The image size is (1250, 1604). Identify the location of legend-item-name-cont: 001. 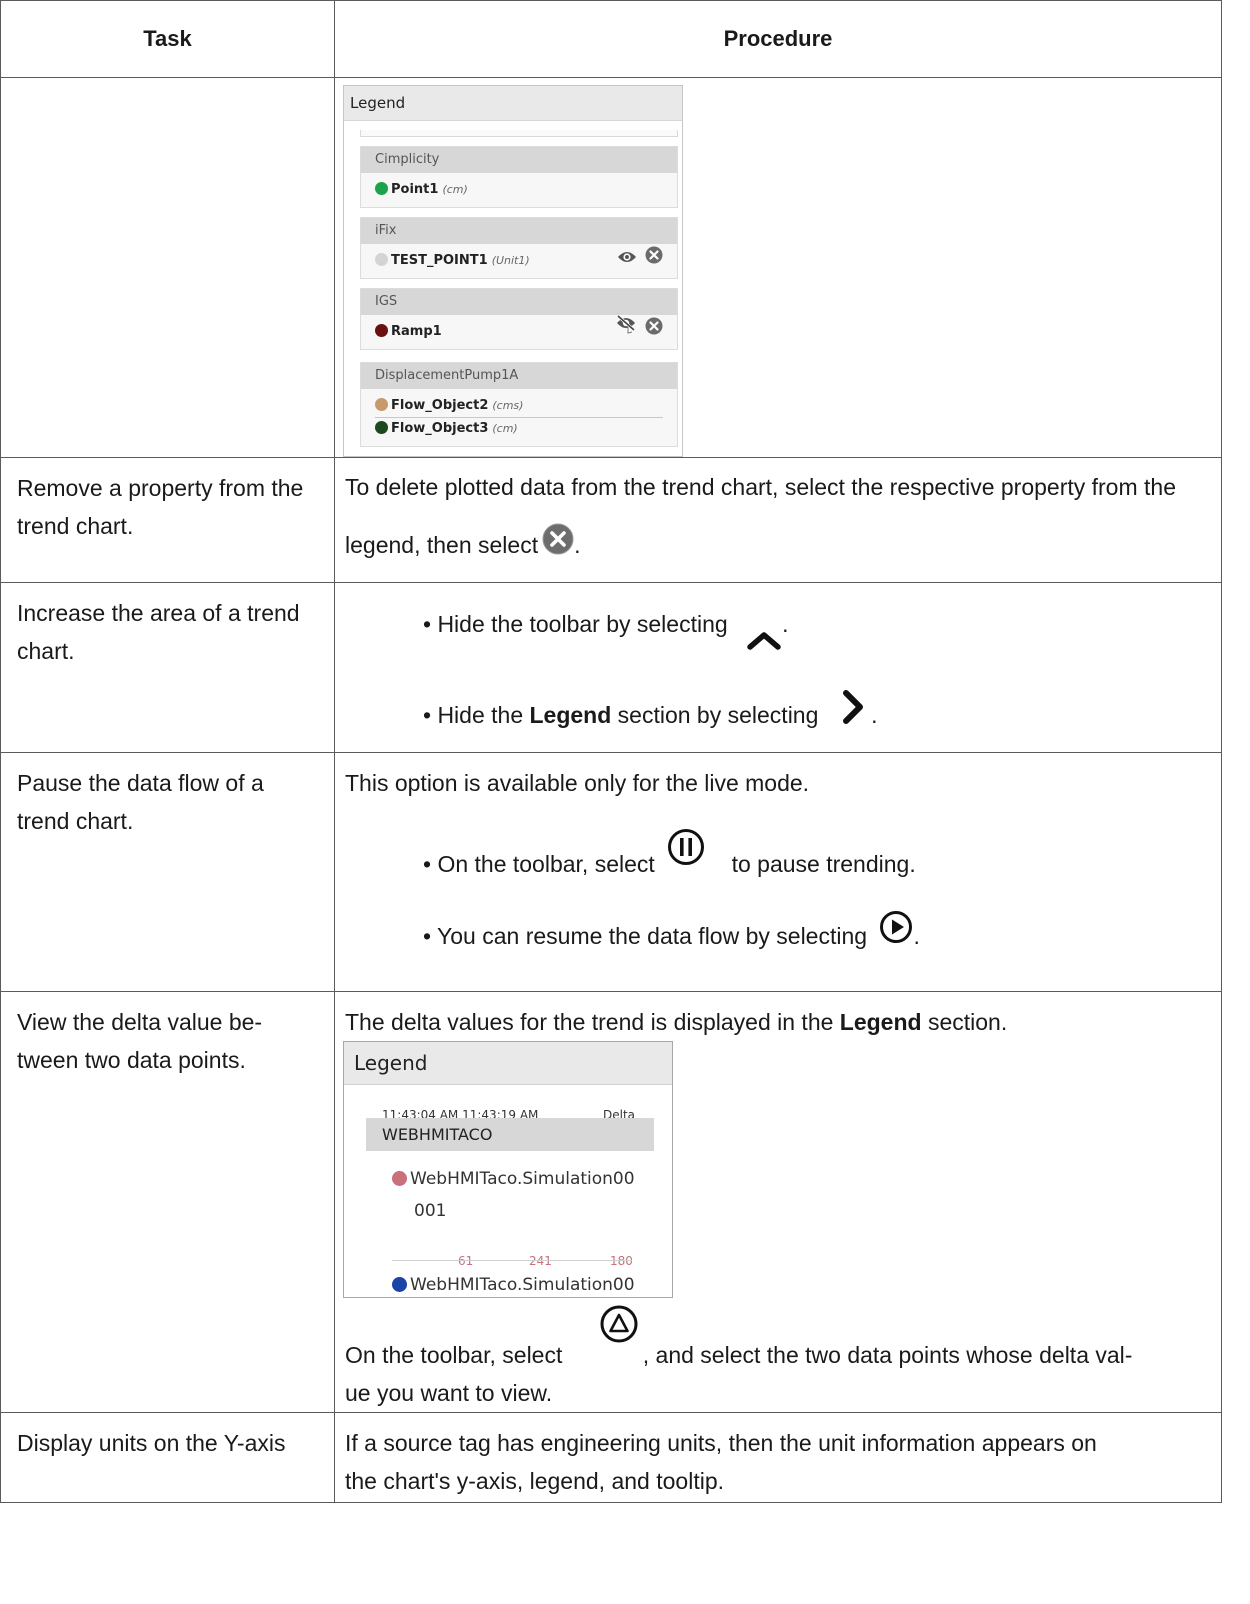
(430, 1210).